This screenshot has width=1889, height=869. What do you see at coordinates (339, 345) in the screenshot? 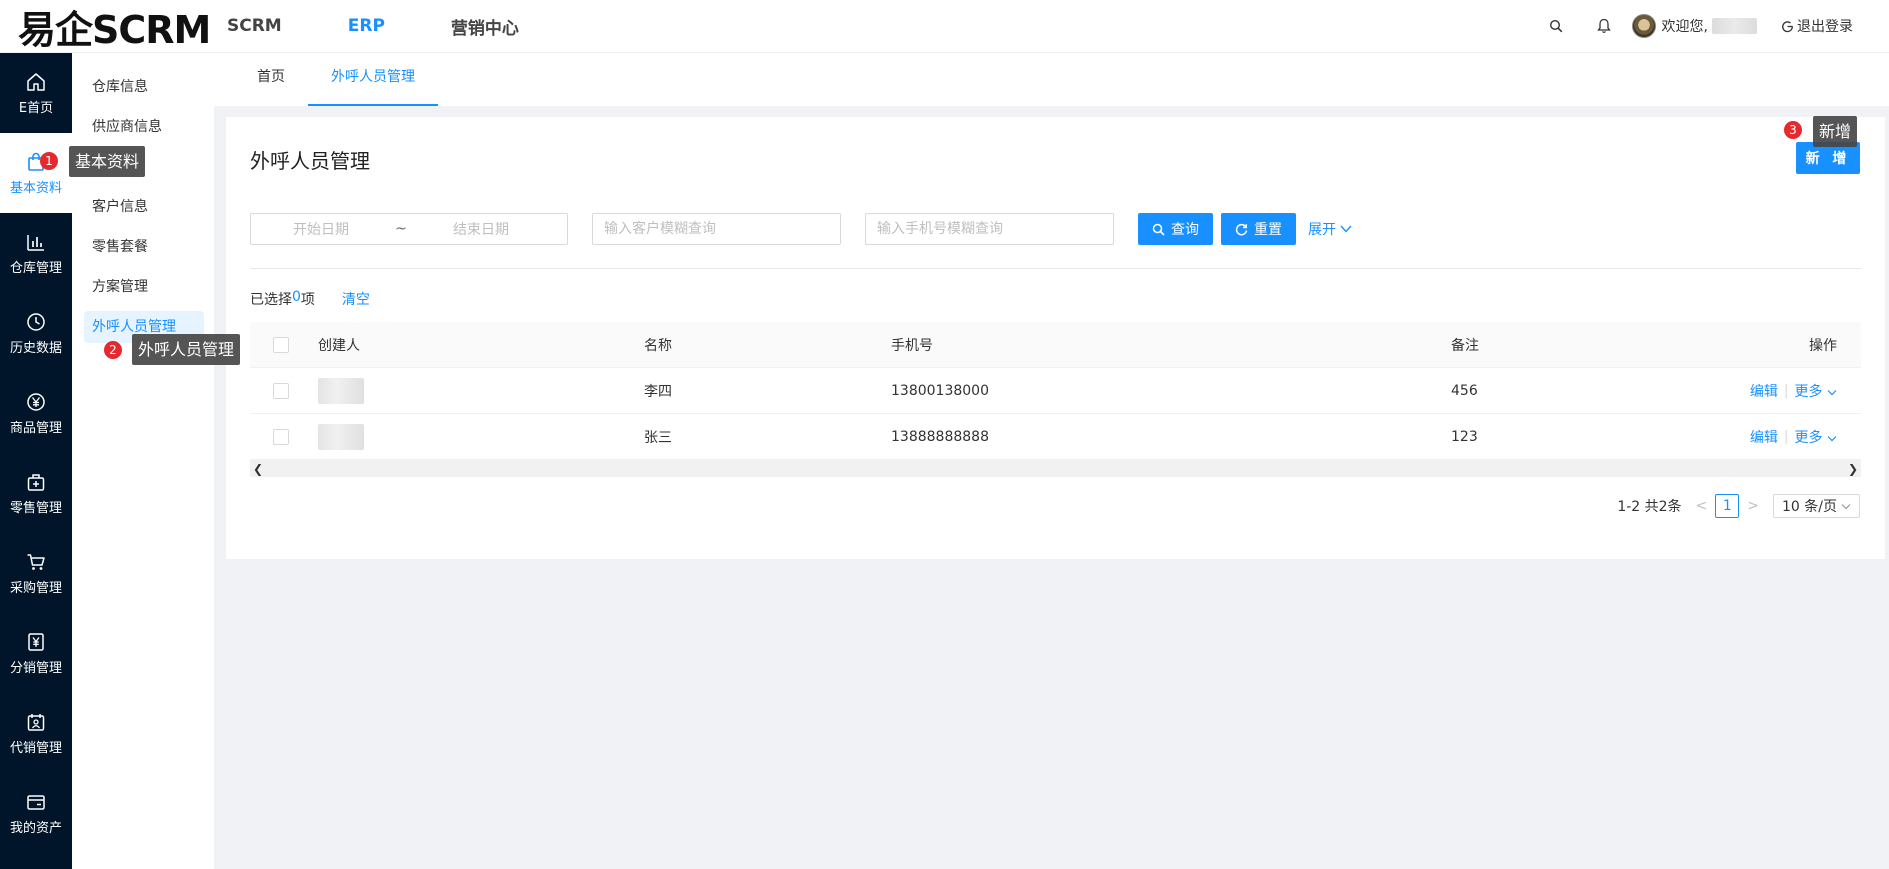
I see `column-header-creator: 创建人` at bounding box center [339, 345].